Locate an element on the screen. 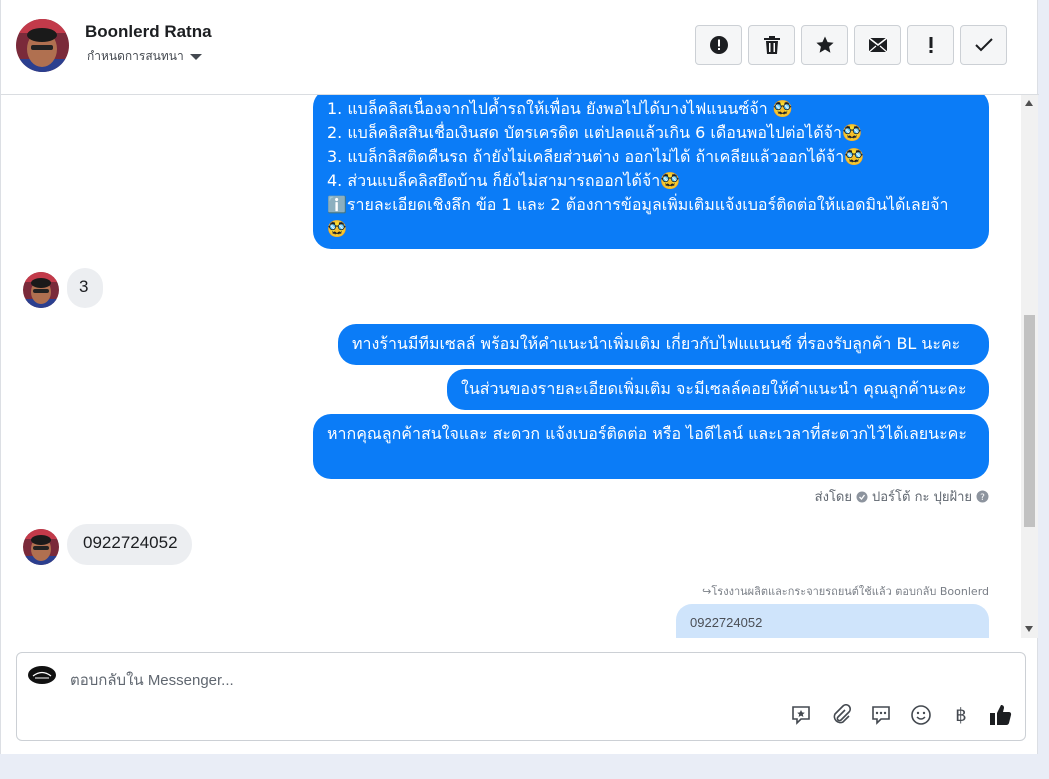 The image size is (1049, 779). sender-name: ปอร์โต้ กะ ปุยฝ้าย is located at coordinates (922, 497).